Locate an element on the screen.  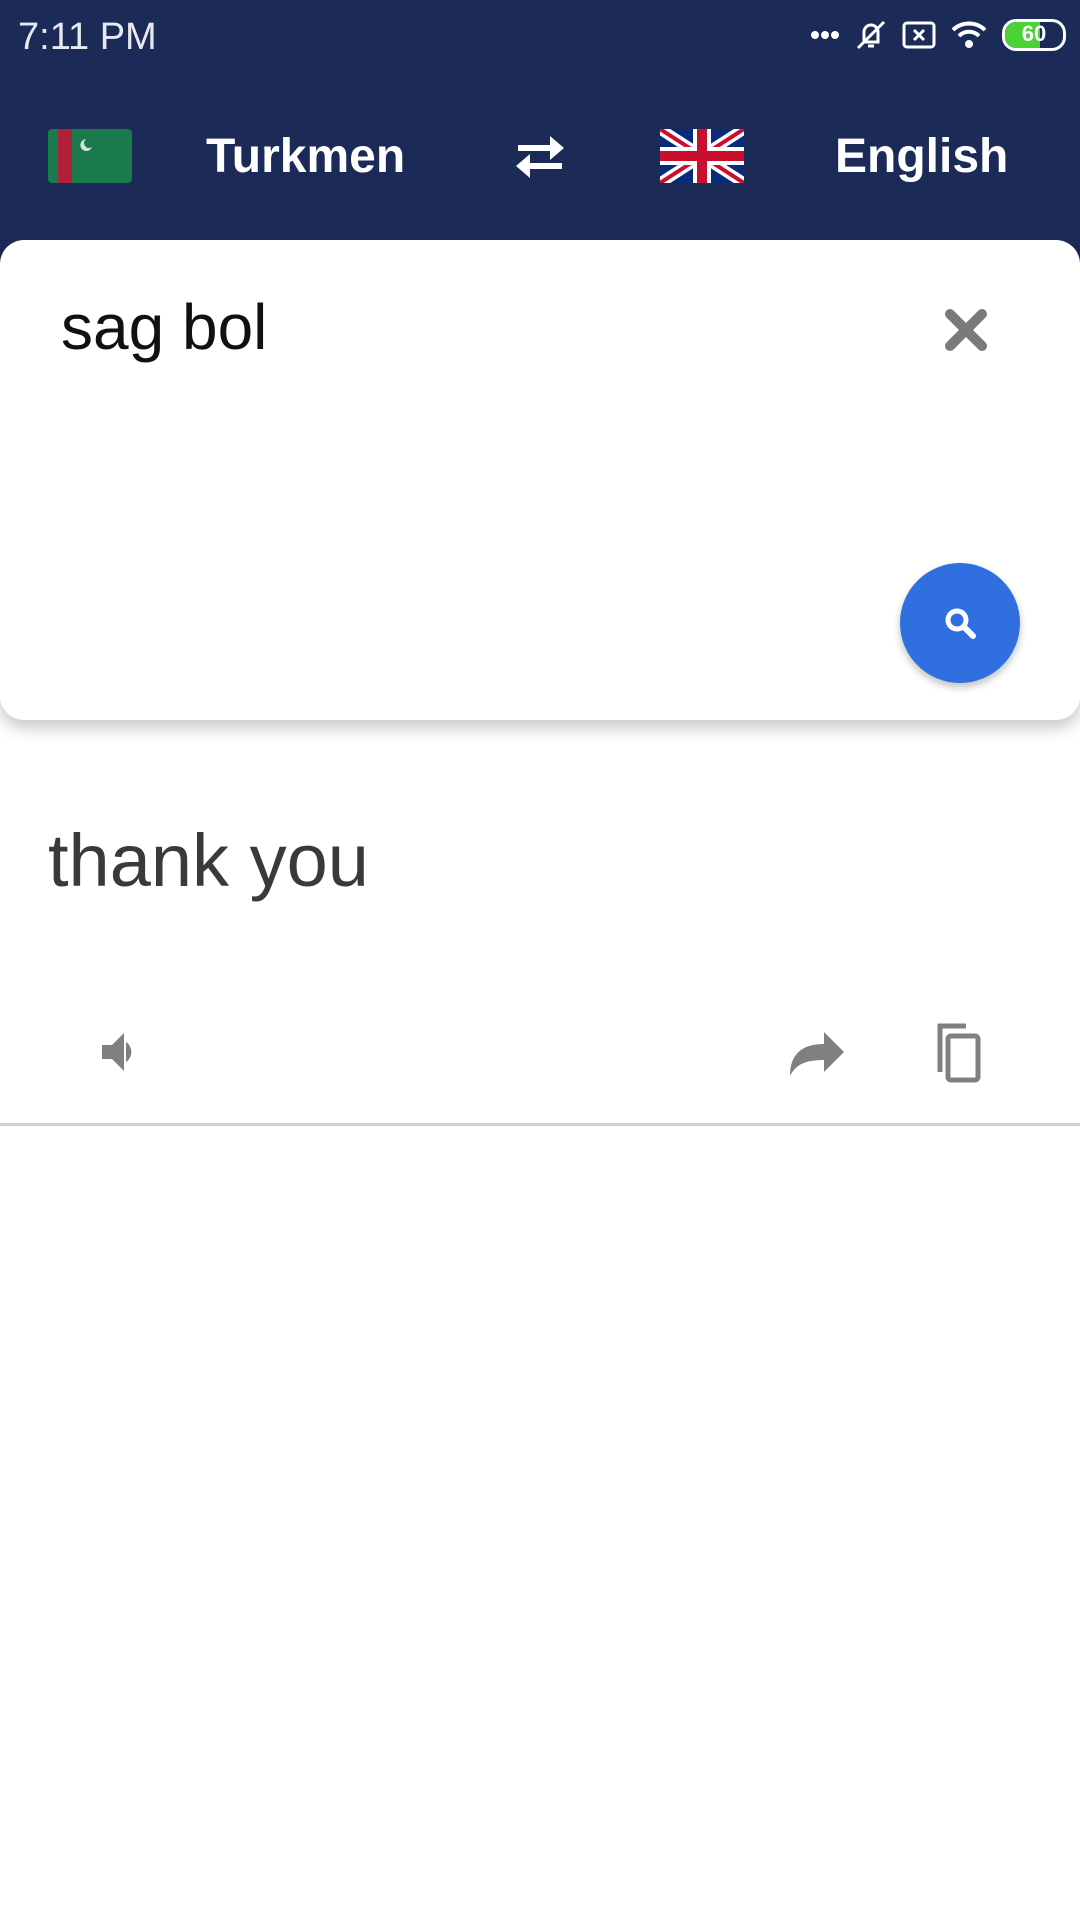
app-header: 7:11 PM 60 Turkmen English is located at coordinates (540, 135).